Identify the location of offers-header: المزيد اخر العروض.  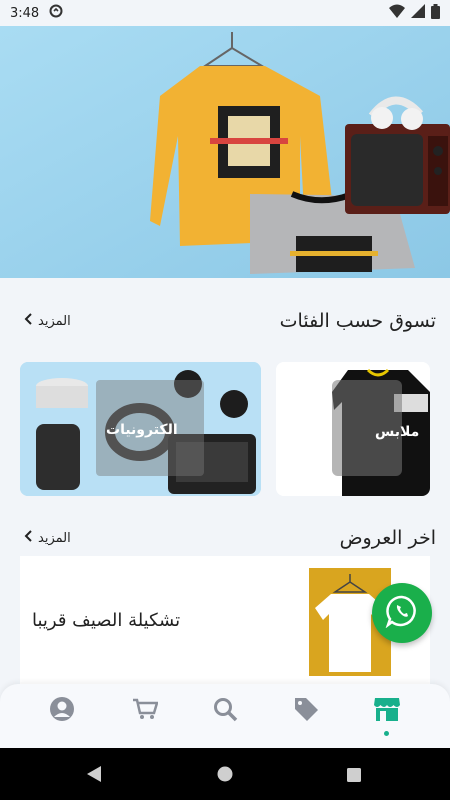
(225, 538).